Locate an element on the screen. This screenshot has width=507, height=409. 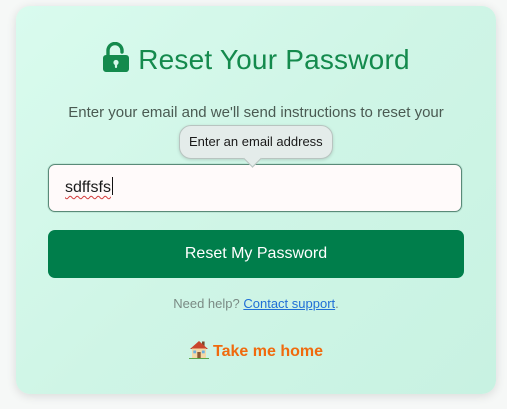
house-icon is located at coordinates (199, 350).